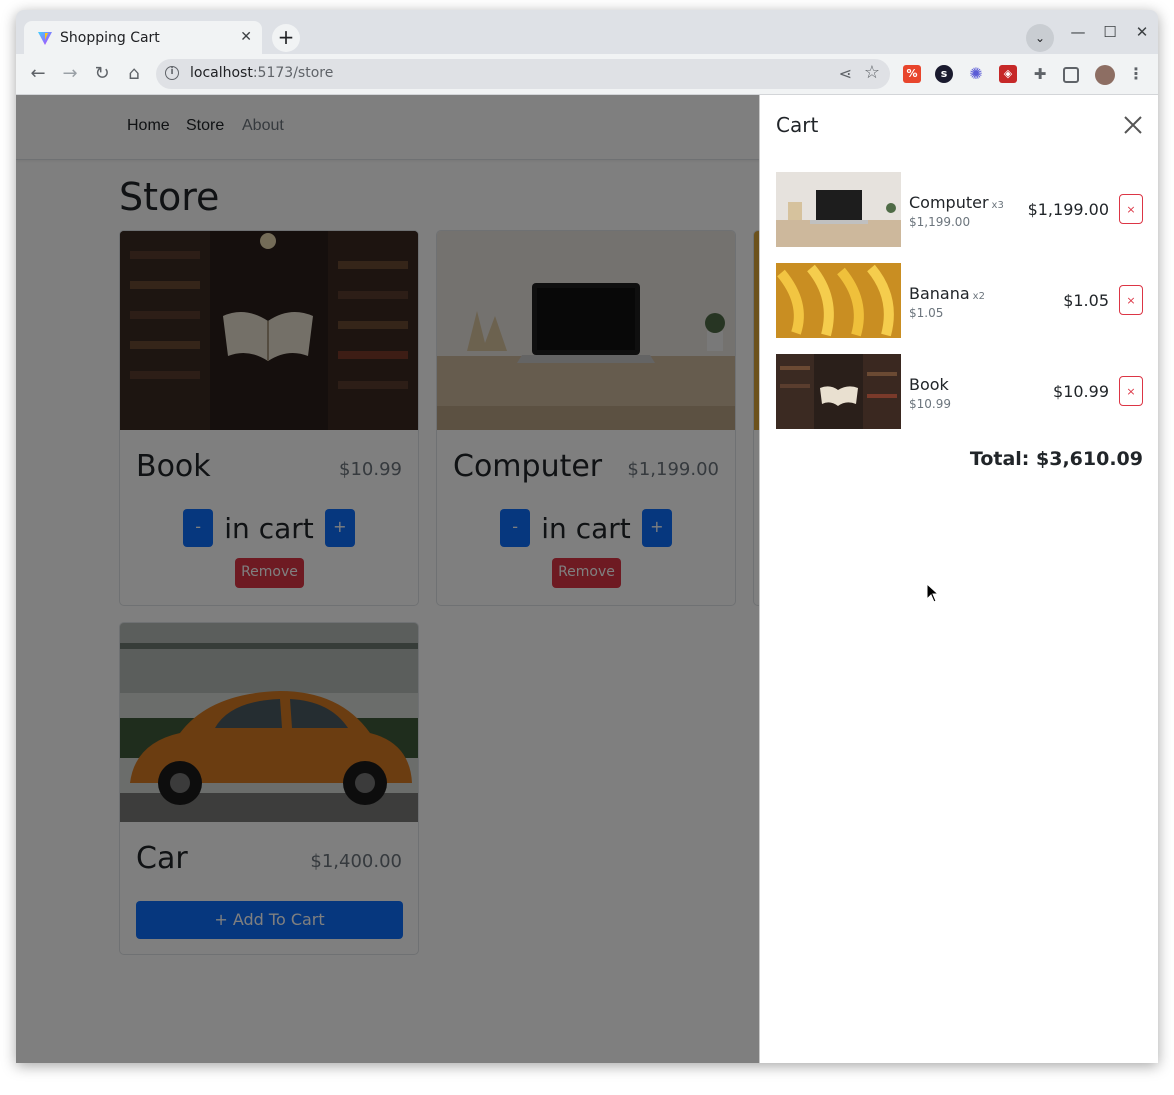 The height and width of the screenshot is (1095, 1174). Describe the element at coordinates (797, 125) in the screenshot. I see `cart-title: Cart` at that location.